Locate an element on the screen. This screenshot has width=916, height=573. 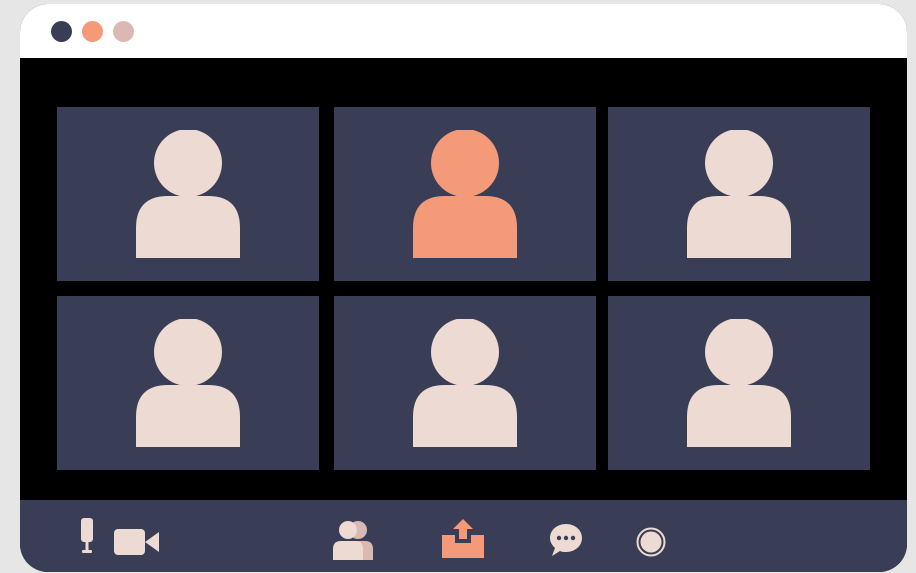
record-icon is located at coordinates (651, 542).